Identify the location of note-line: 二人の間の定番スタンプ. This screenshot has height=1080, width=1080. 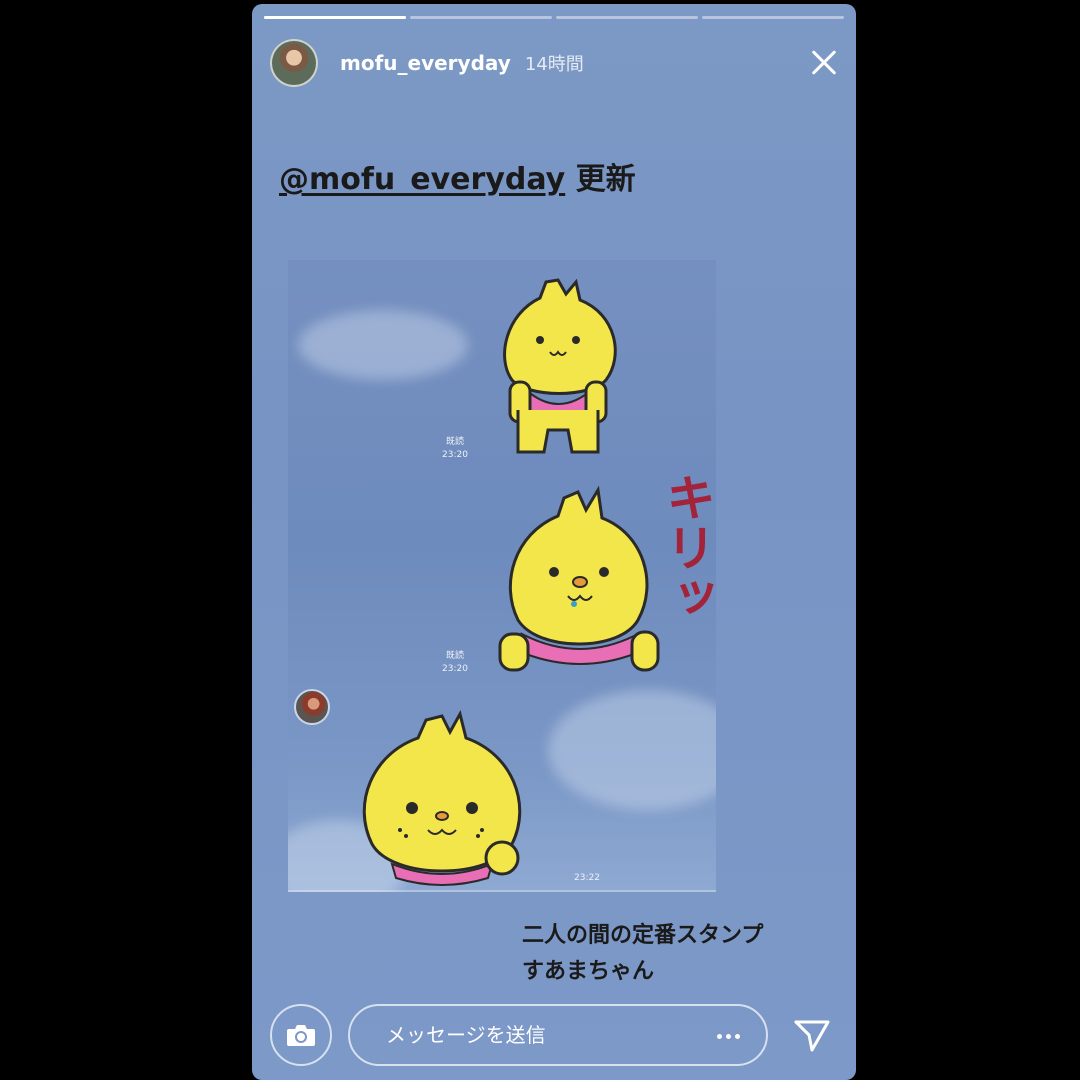
(643, 935).